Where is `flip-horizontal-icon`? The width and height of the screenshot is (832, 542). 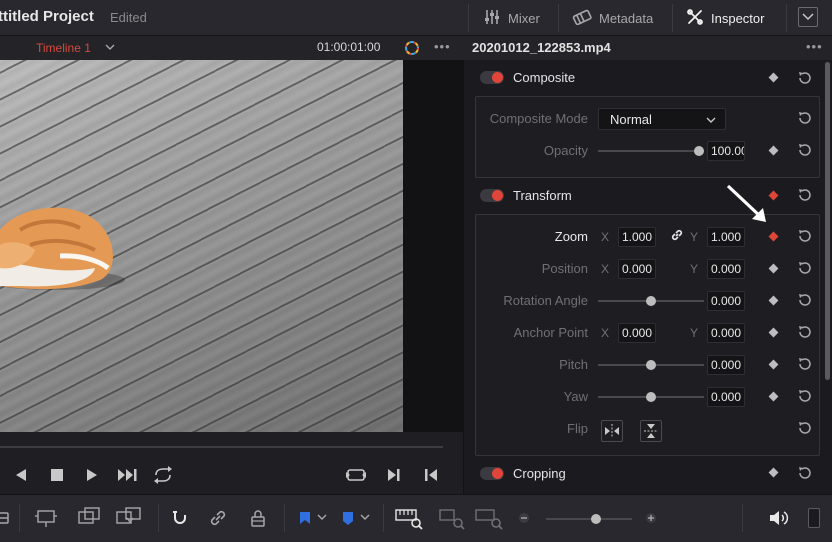 flip-horizontal-icon is located at coordinates (612, 431).